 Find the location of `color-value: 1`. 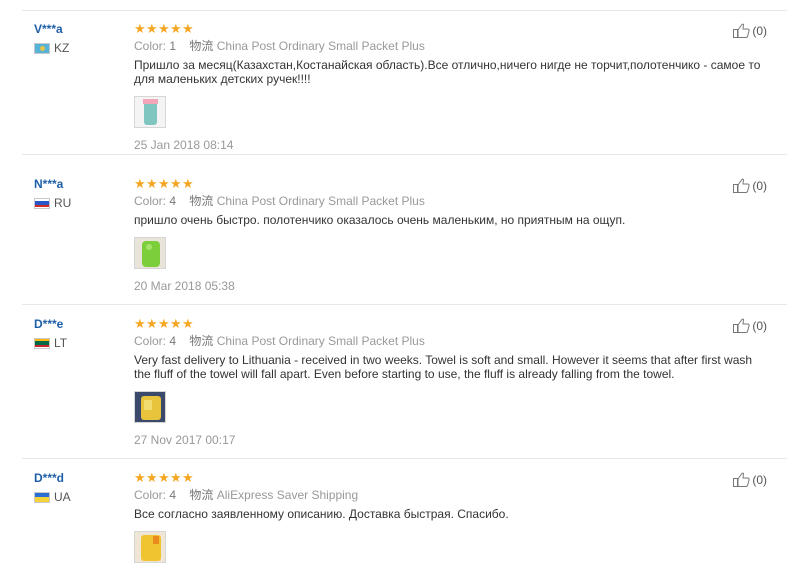

color-value: 1 is located at coordinates (173, 46).